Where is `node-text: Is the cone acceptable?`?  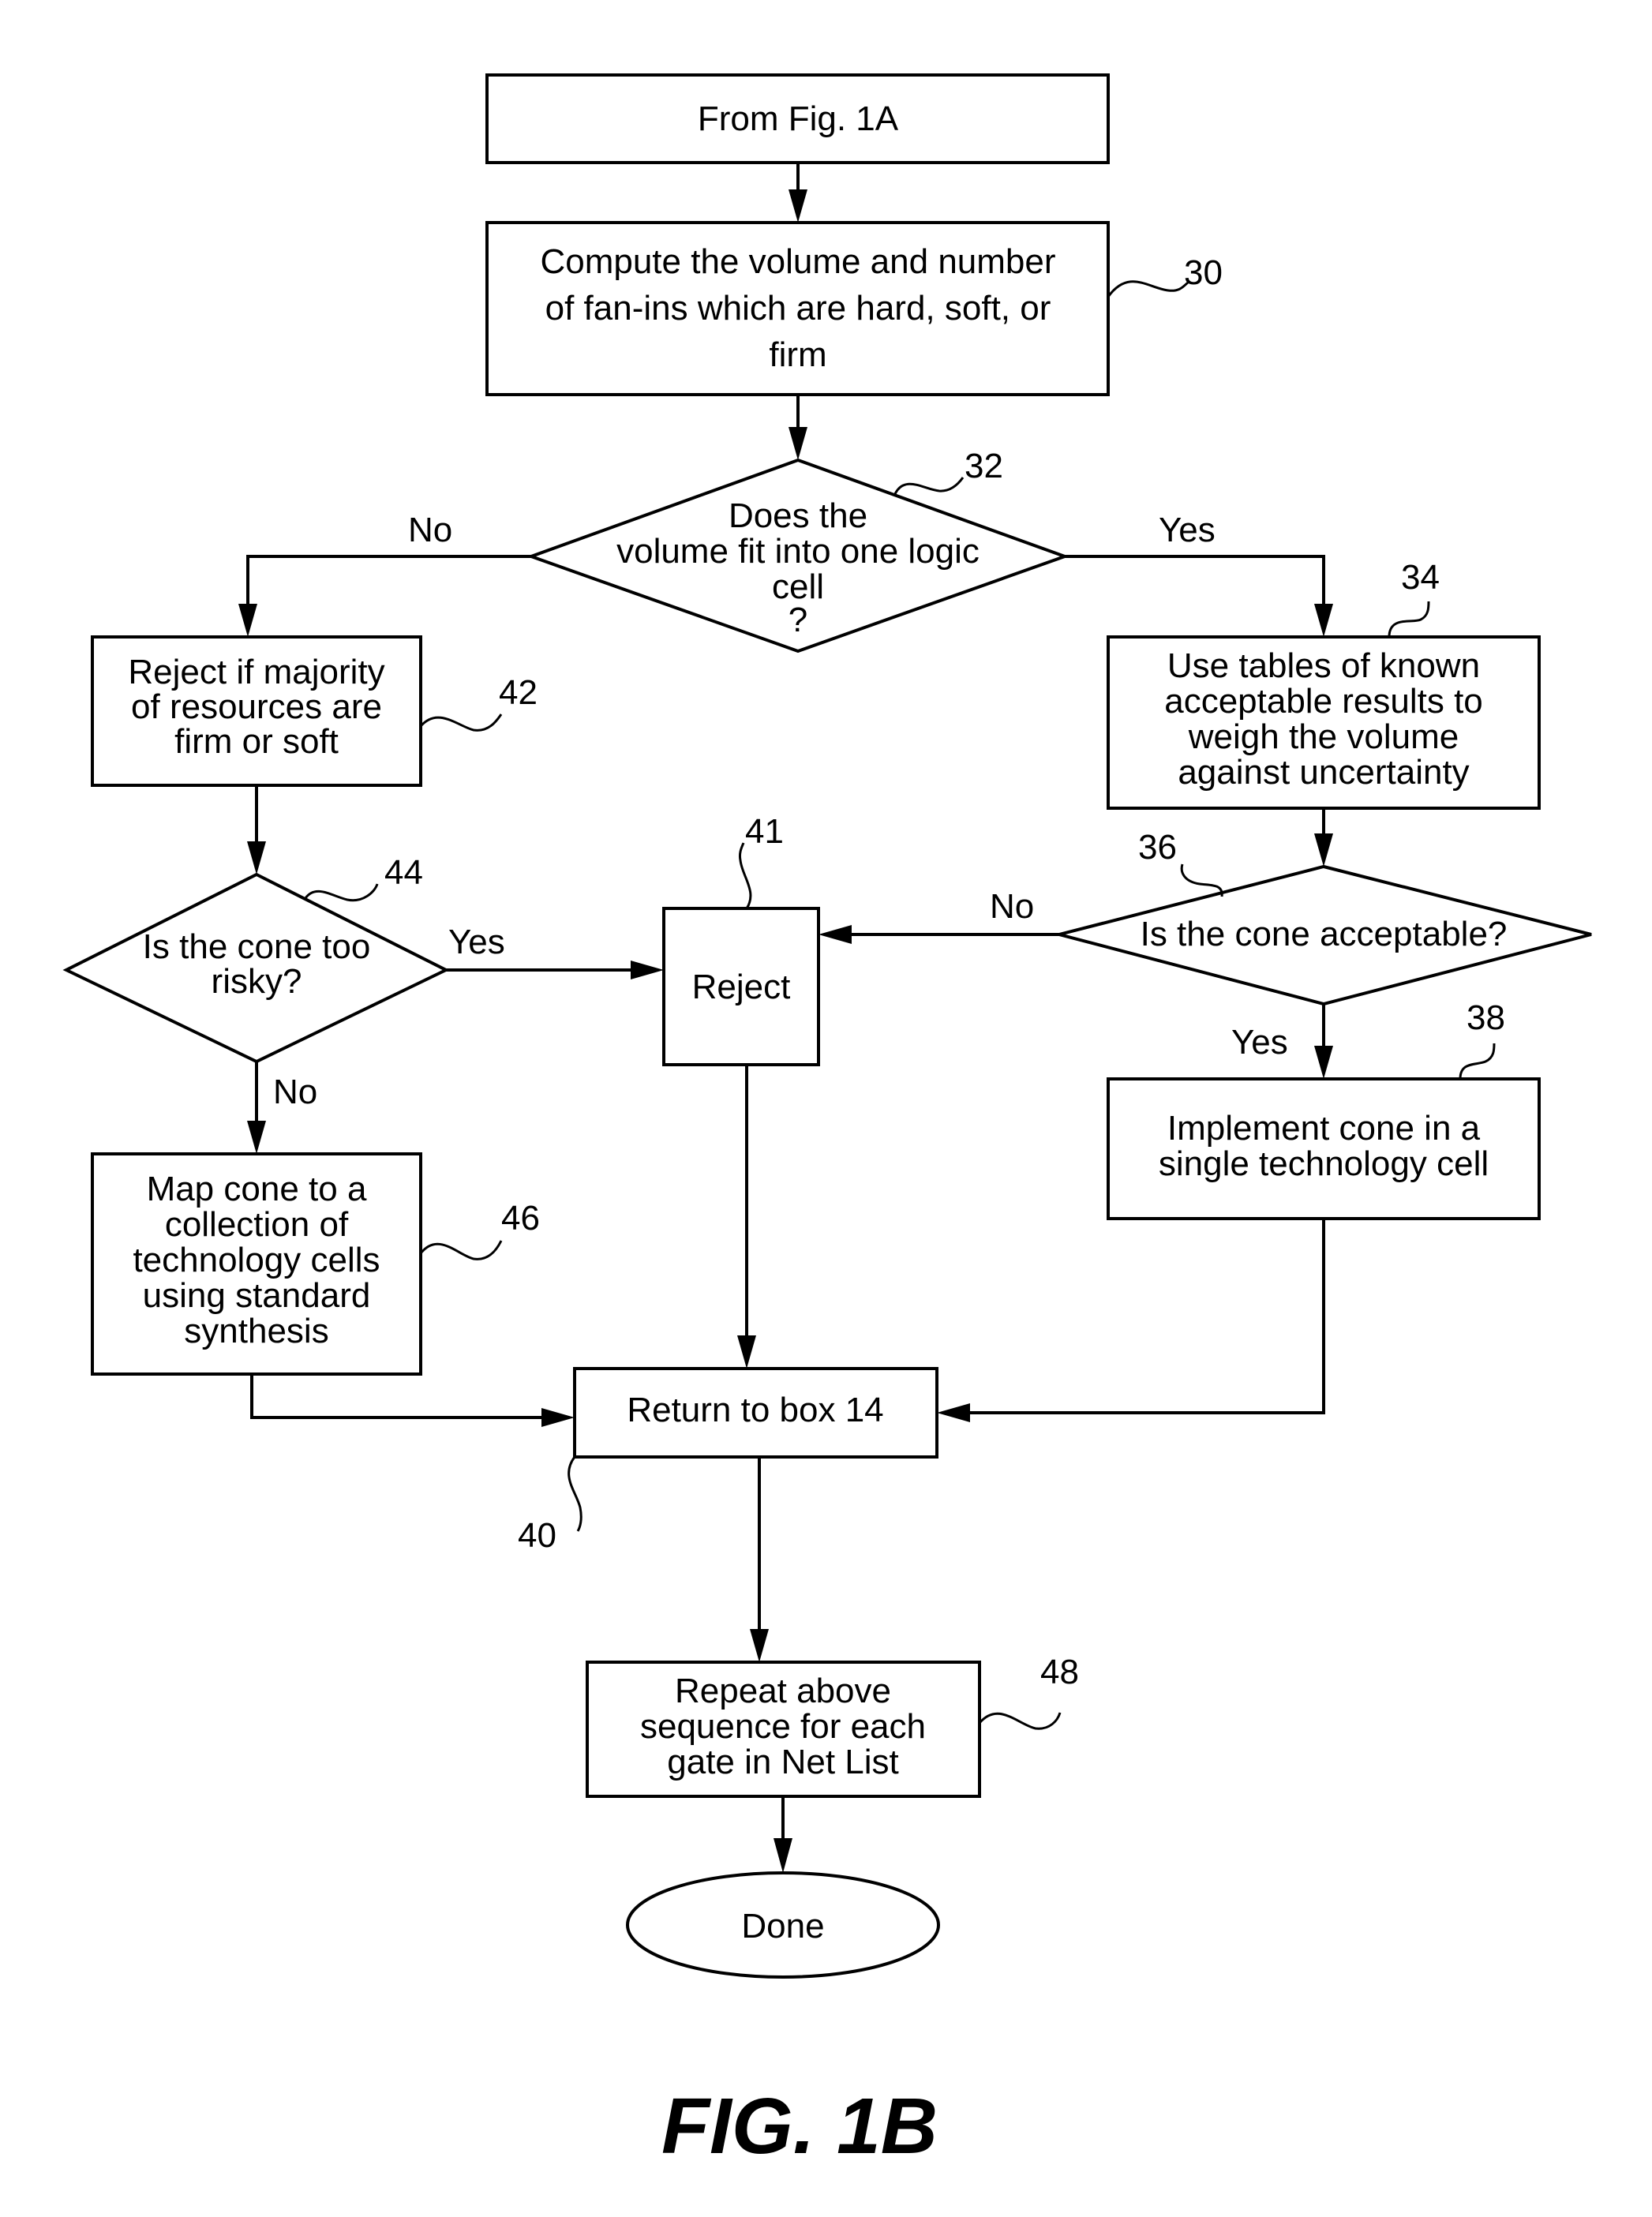
node-text: Is the cone acceptable? is located at coordinates (1324, 934).